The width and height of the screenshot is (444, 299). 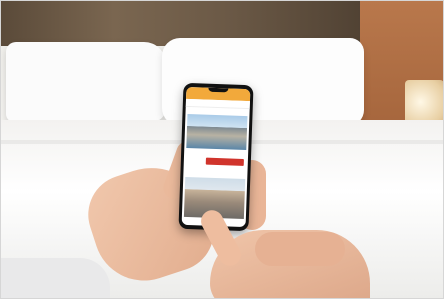 What do you see at coordinates (55, 278) in the screenshot?
I see `sleeve` at bounding box center [55, 278].